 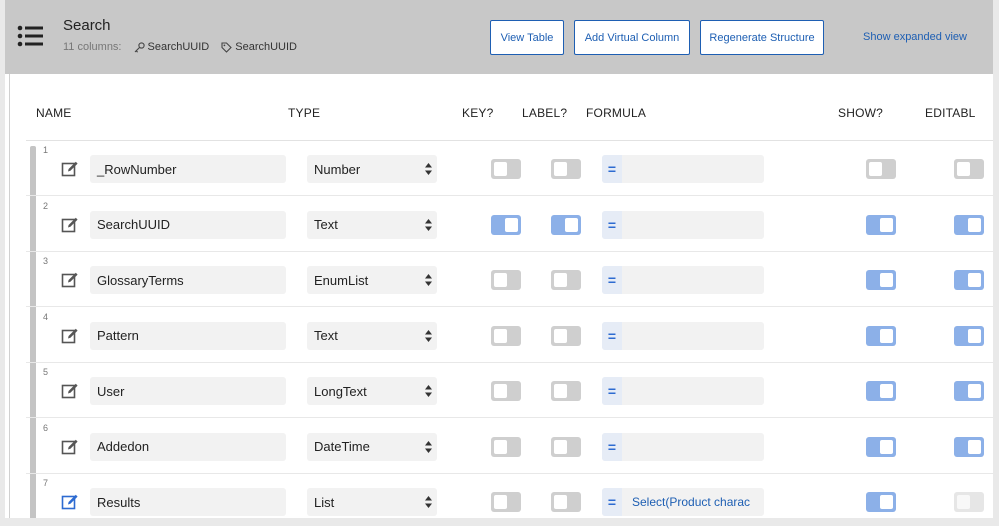 I want to click on row-number: 6, so click(x=46, y=427).